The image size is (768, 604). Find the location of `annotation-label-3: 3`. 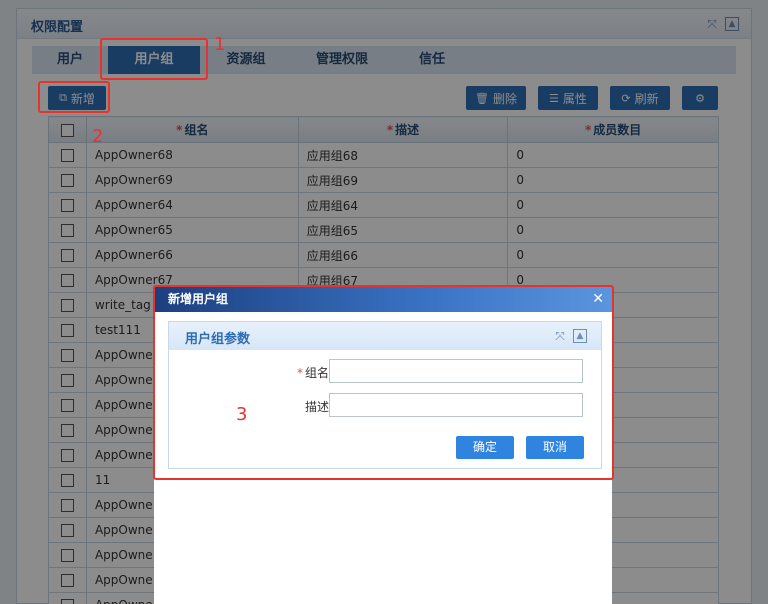

annotation-label-3: 3 is located at coordinates (242, 414).